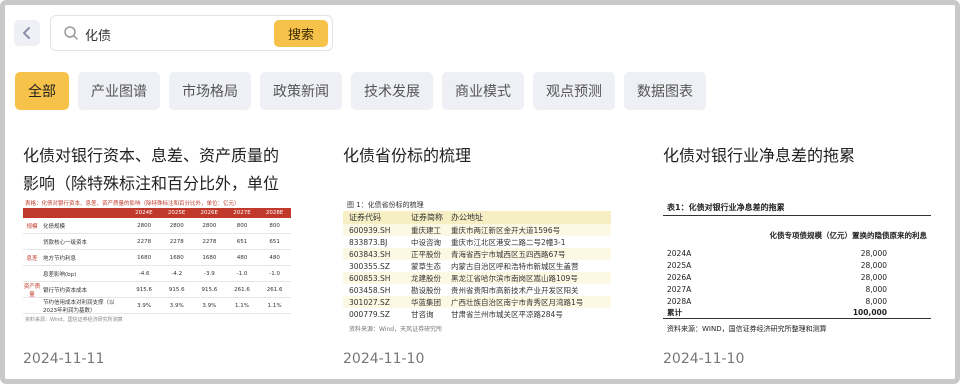  Describe the element at coordinates (275, 273) in the screenshot. I see `row-value: -1.0` at that location.